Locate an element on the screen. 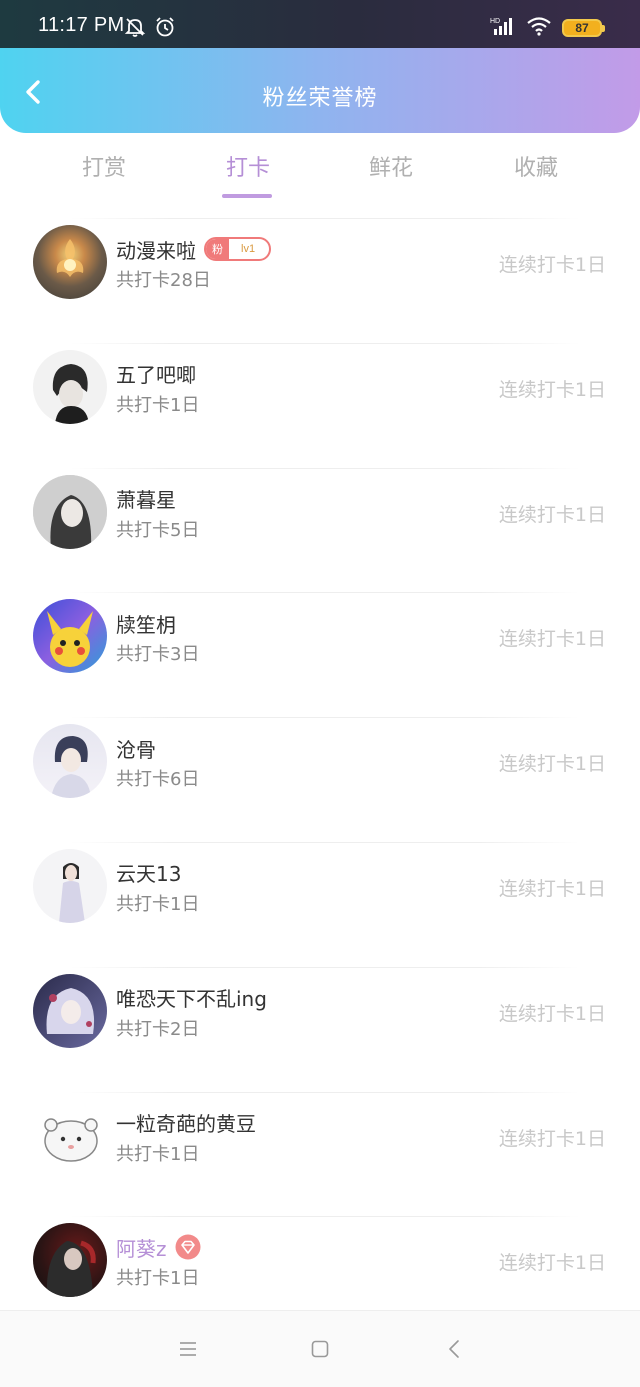  list-item: 云天13 共打卡1日 连续打卡1日 is located at coordinates (320, 904).